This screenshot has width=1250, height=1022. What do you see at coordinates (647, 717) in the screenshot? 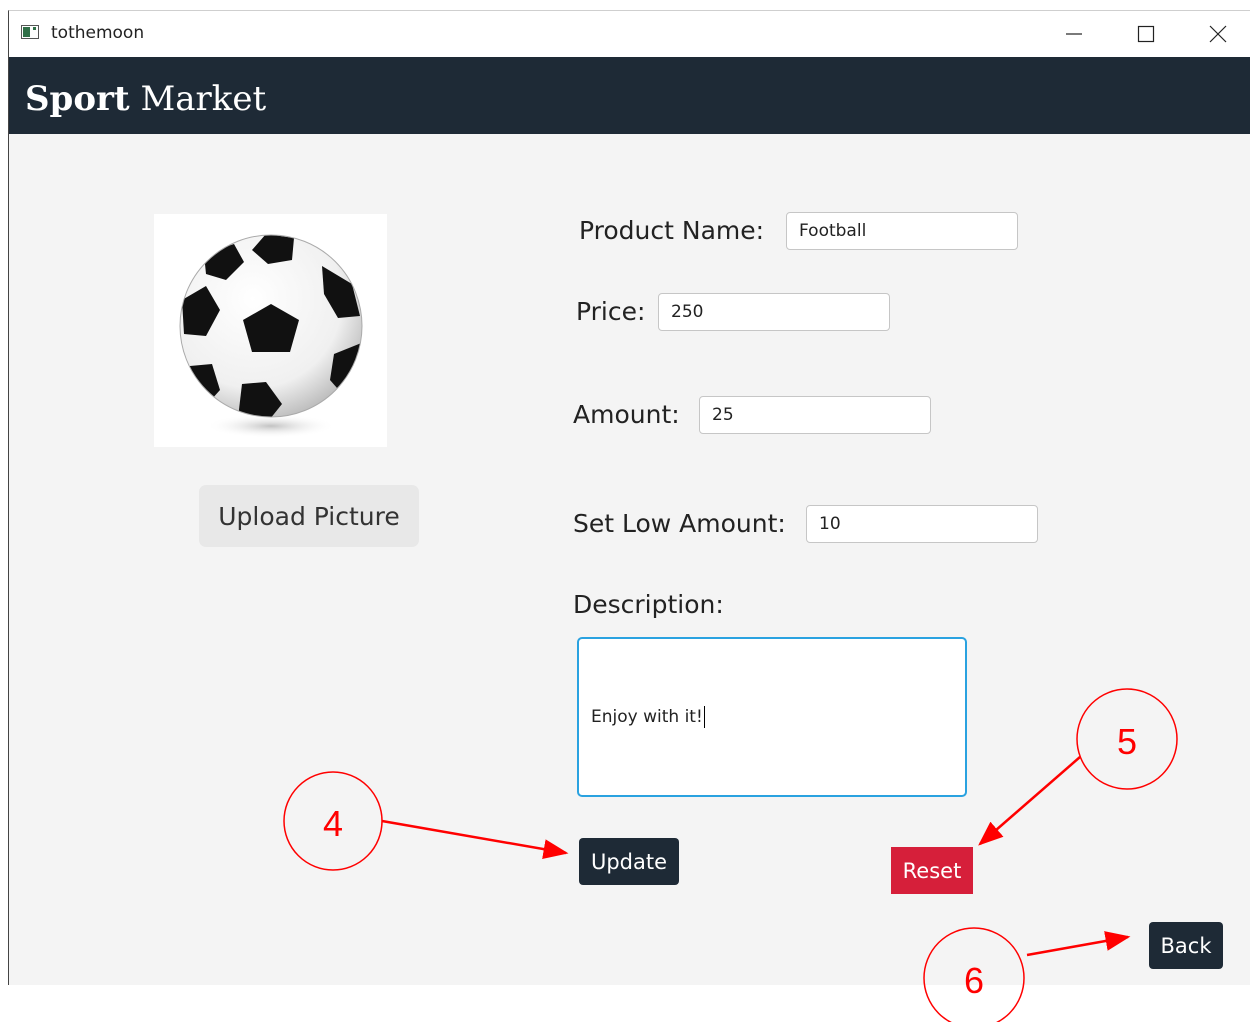
I see `description-text: Enjoy with it!` at bounding box center [647, 717].